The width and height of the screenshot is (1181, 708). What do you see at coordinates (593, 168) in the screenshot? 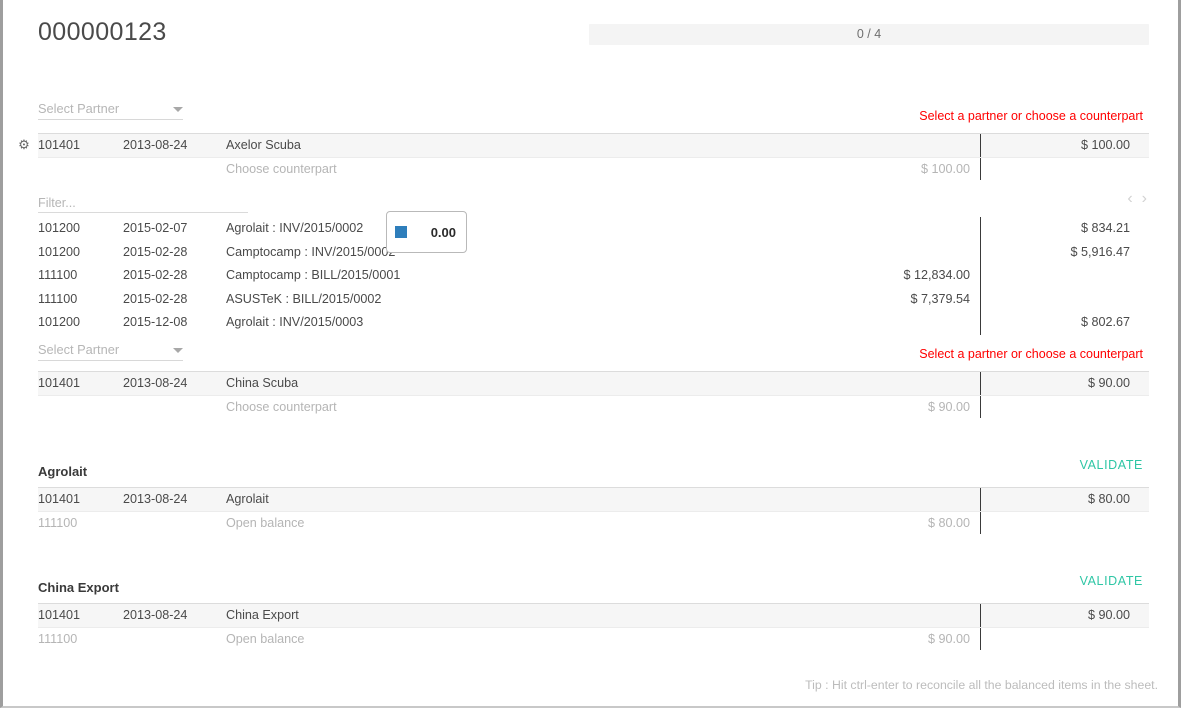
I see `table-row: Choose counterpart $ 100.00` at bounding box center [593, 168].